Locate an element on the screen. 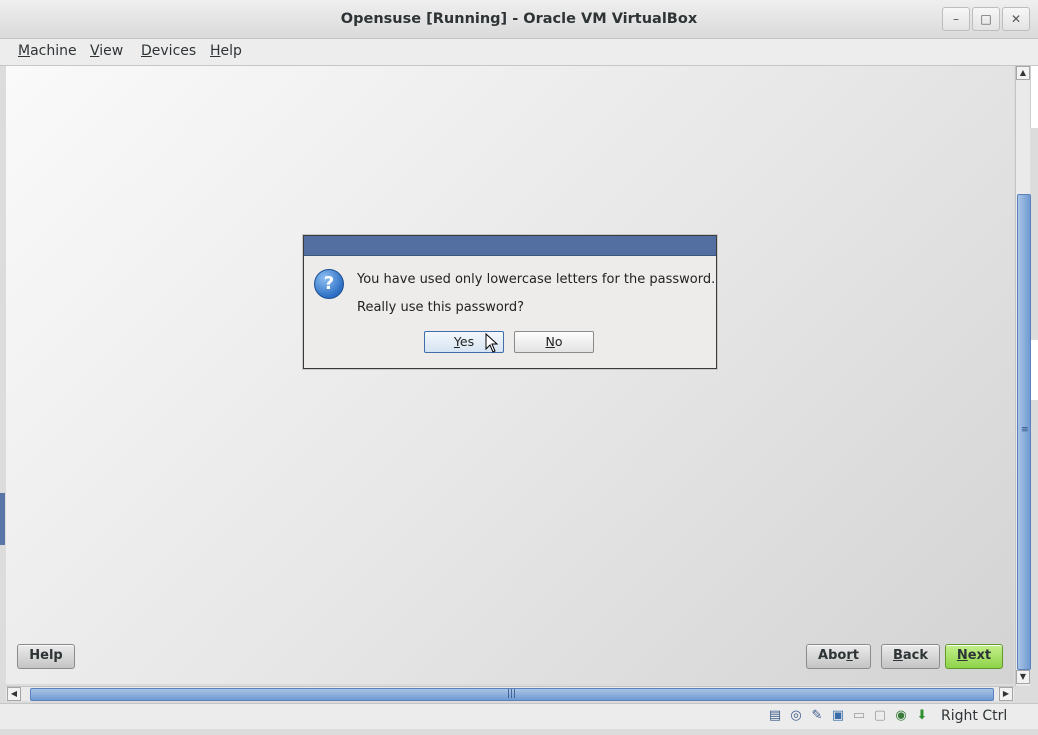 Image resolution: width=1038 pixels, height=735 pixels. shared-folder-icon: ▭ is located at coordinates (859, 716).